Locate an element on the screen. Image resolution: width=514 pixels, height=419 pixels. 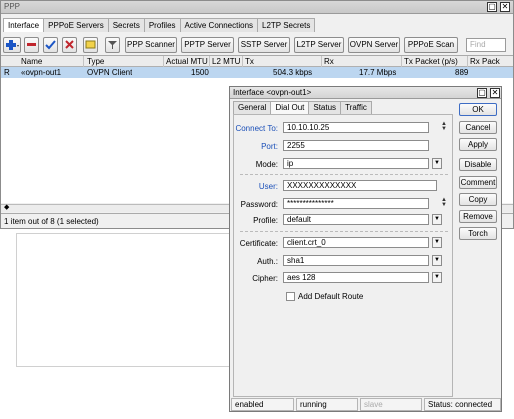
tab-pppoe-servers: PPPoE Servers is located at coordinates (76, 25).